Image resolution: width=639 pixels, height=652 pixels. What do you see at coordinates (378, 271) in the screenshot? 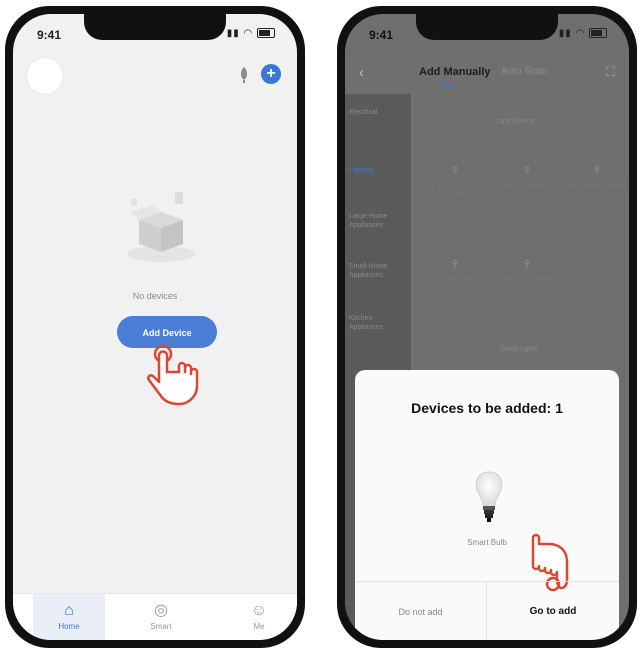
I see `sidebar-item-small-appliances: Small Home Appliances` at bounding box center [378, 271].